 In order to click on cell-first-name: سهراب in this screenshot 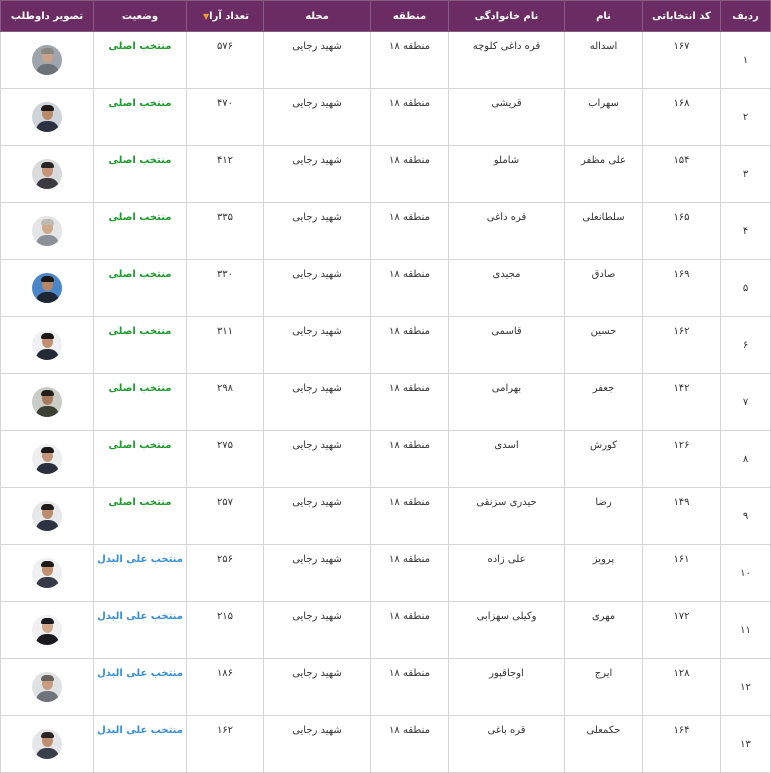, I will do `click(603, 117)`.